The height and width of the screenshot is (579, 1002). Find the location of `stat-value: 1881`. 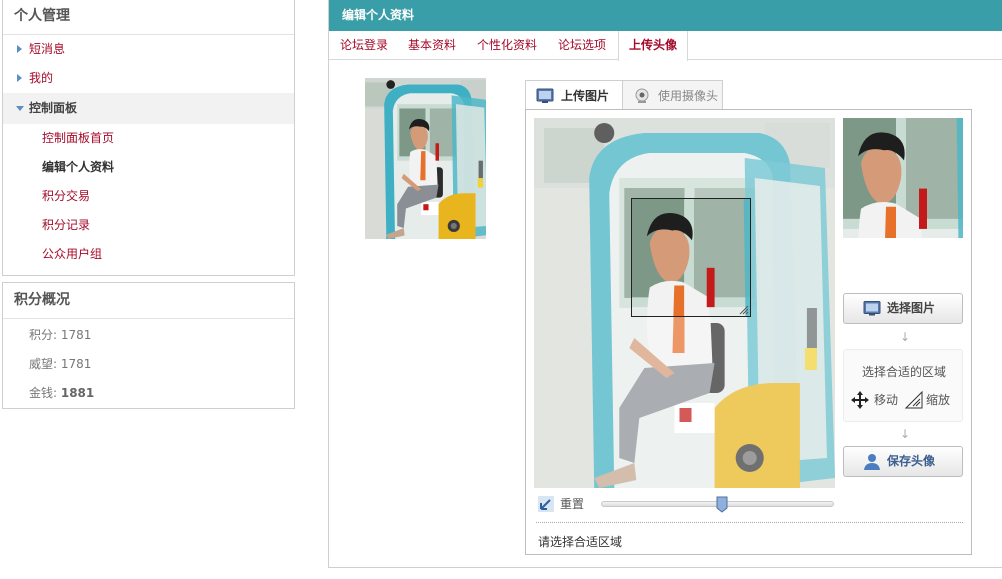

stat-value: 1881 is located at coordinates (77, 393).